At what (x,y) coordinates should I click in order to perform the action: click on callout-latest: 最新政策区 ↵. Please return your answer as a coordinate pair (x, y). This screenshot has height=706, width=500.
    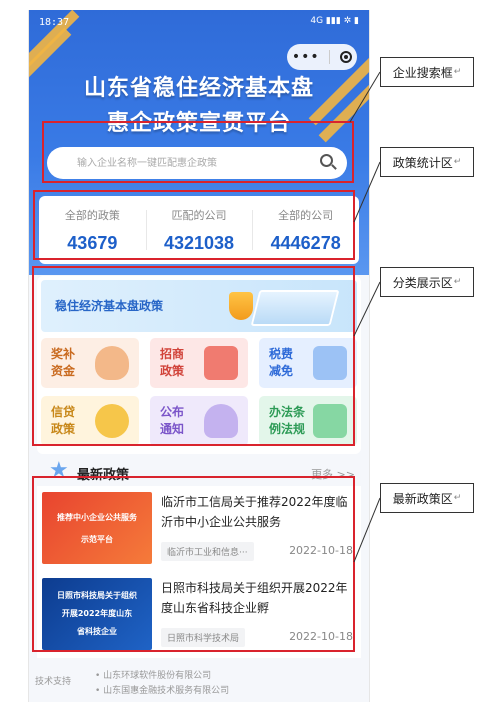
    Looking at the image, I should click on (427, 498).